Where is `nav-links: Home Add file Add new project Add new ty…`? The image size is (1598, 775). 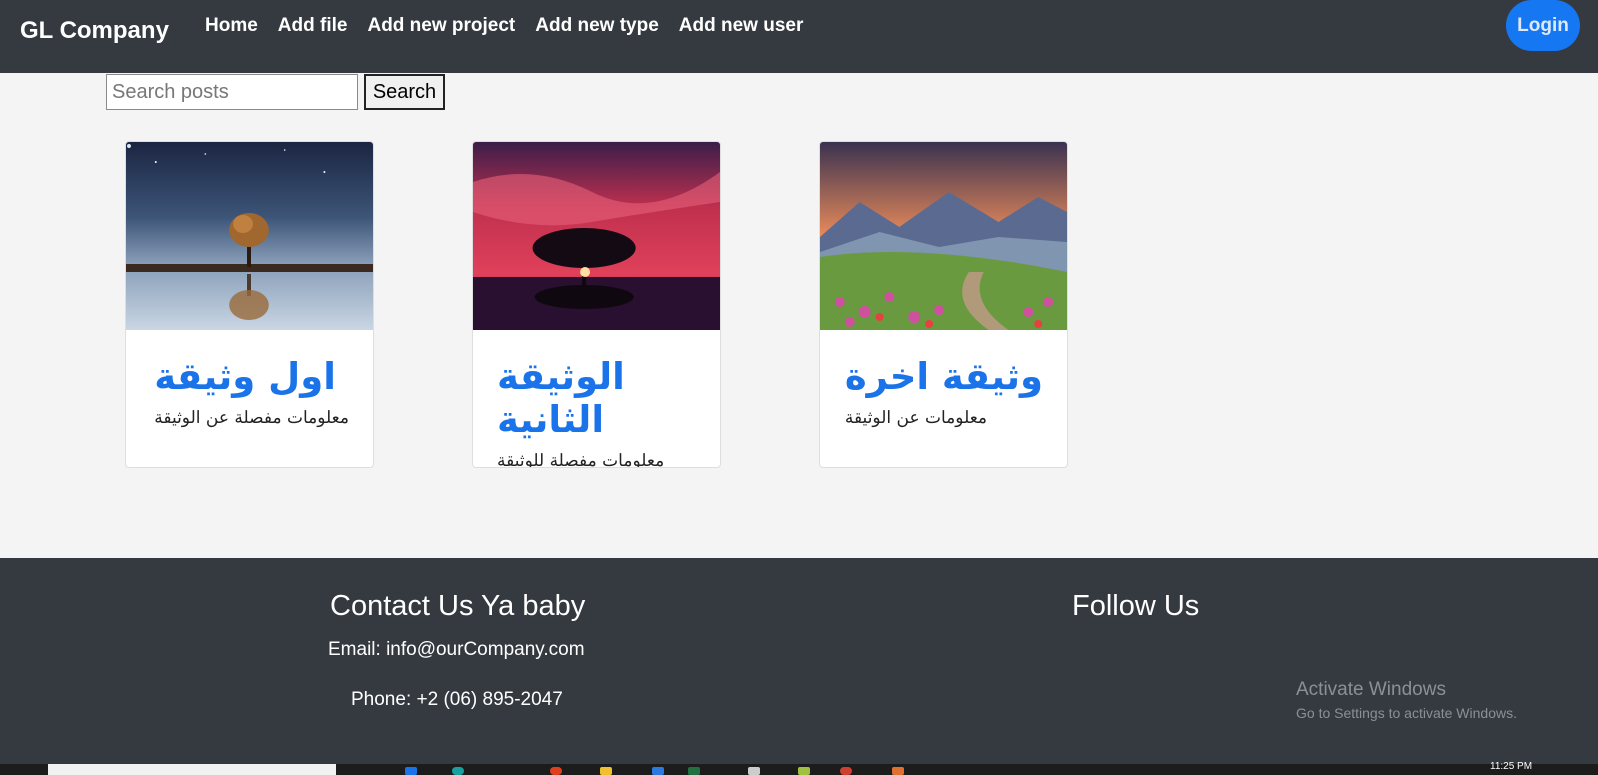 nav-links: Home Add file Add new project Add new ty… is located at coordinates (514, 26).